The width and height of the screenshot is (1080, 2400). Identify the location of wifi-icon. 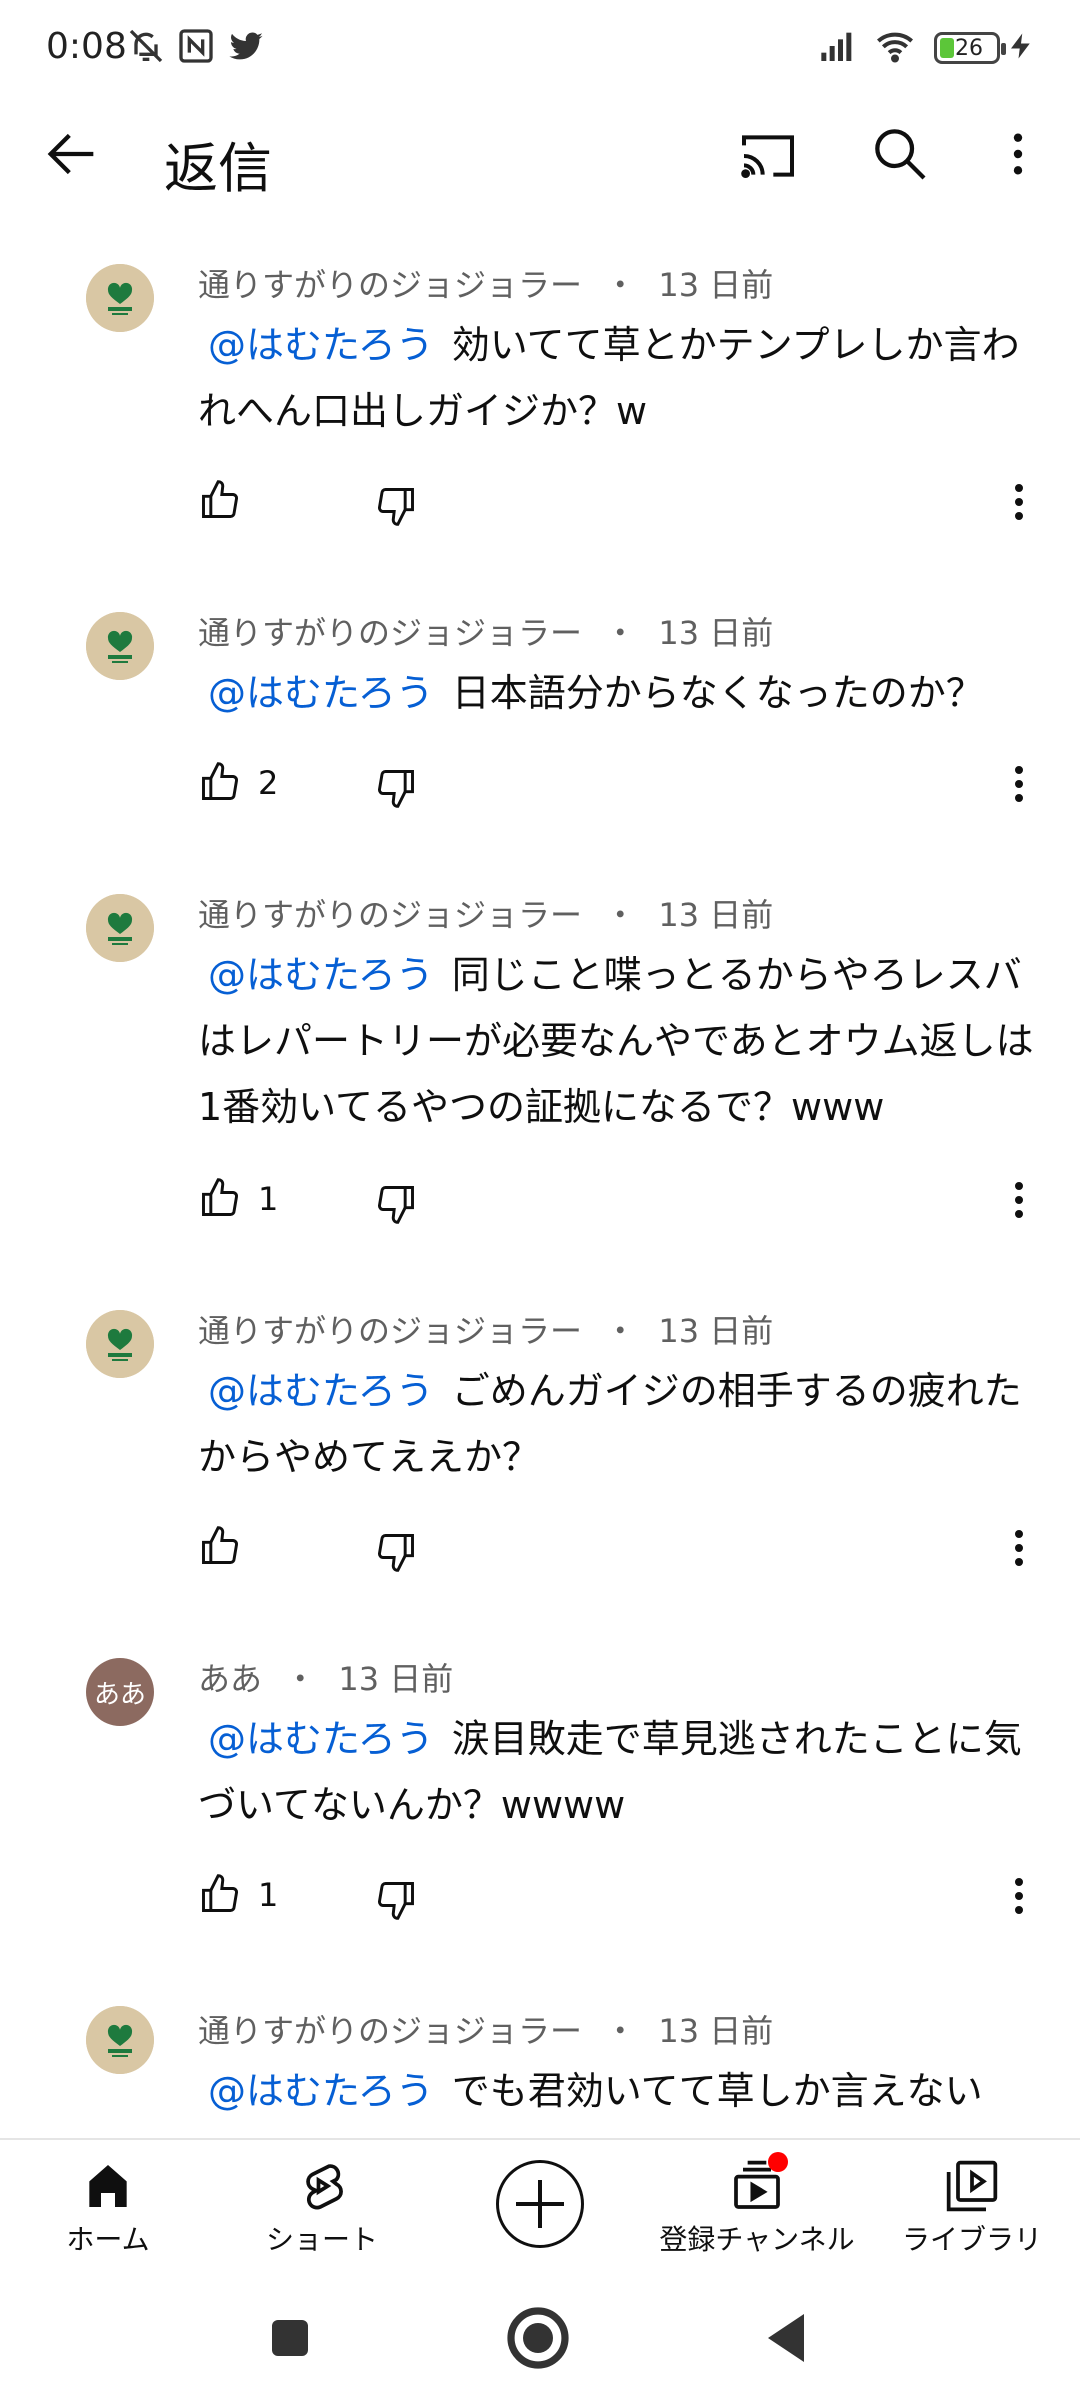
(895, 47).